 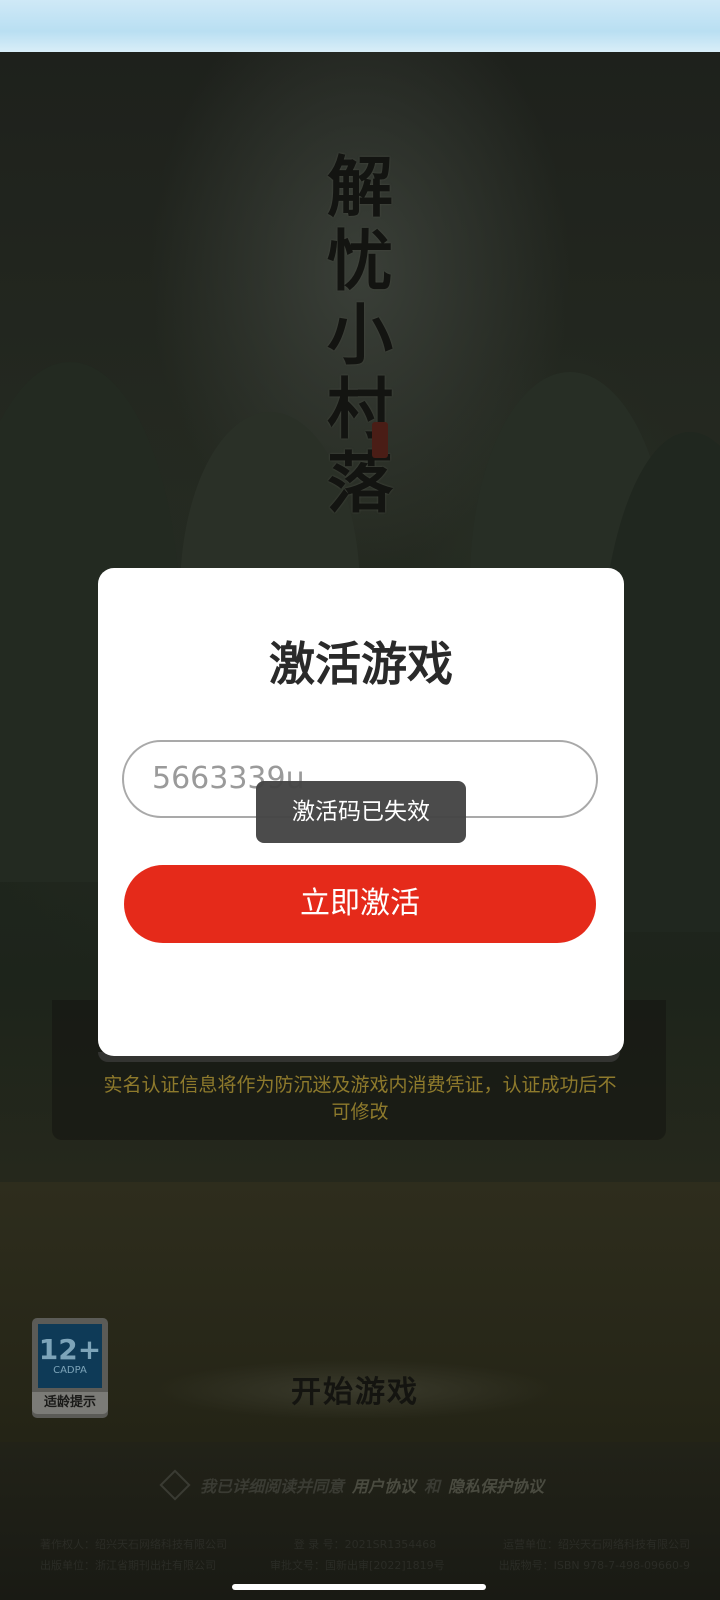 I want to click on age-rating-badge: 12+ CADPA 适龄提示, so click(x=70, y=1368).